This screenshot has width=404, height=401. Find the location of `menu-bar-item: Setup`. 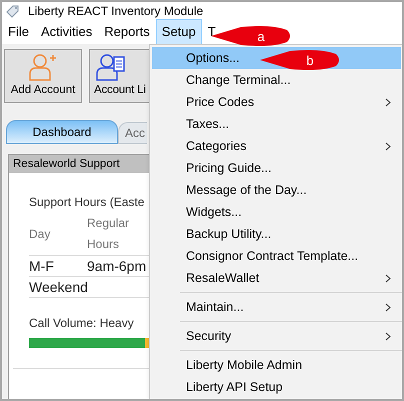

menu-bar-item: Setup is located at coordinates (179, 32).